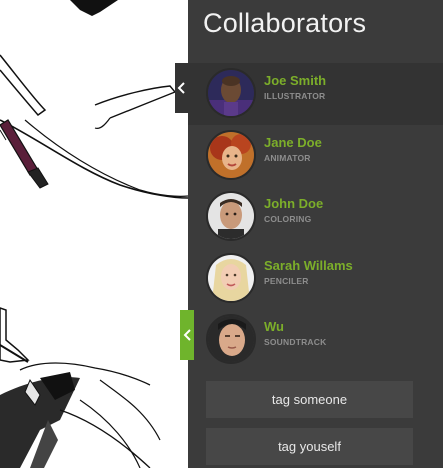 This screenshot has width=443, height=468. I want to click on collaborator-role: ANIMATOR, so click(287, 157).